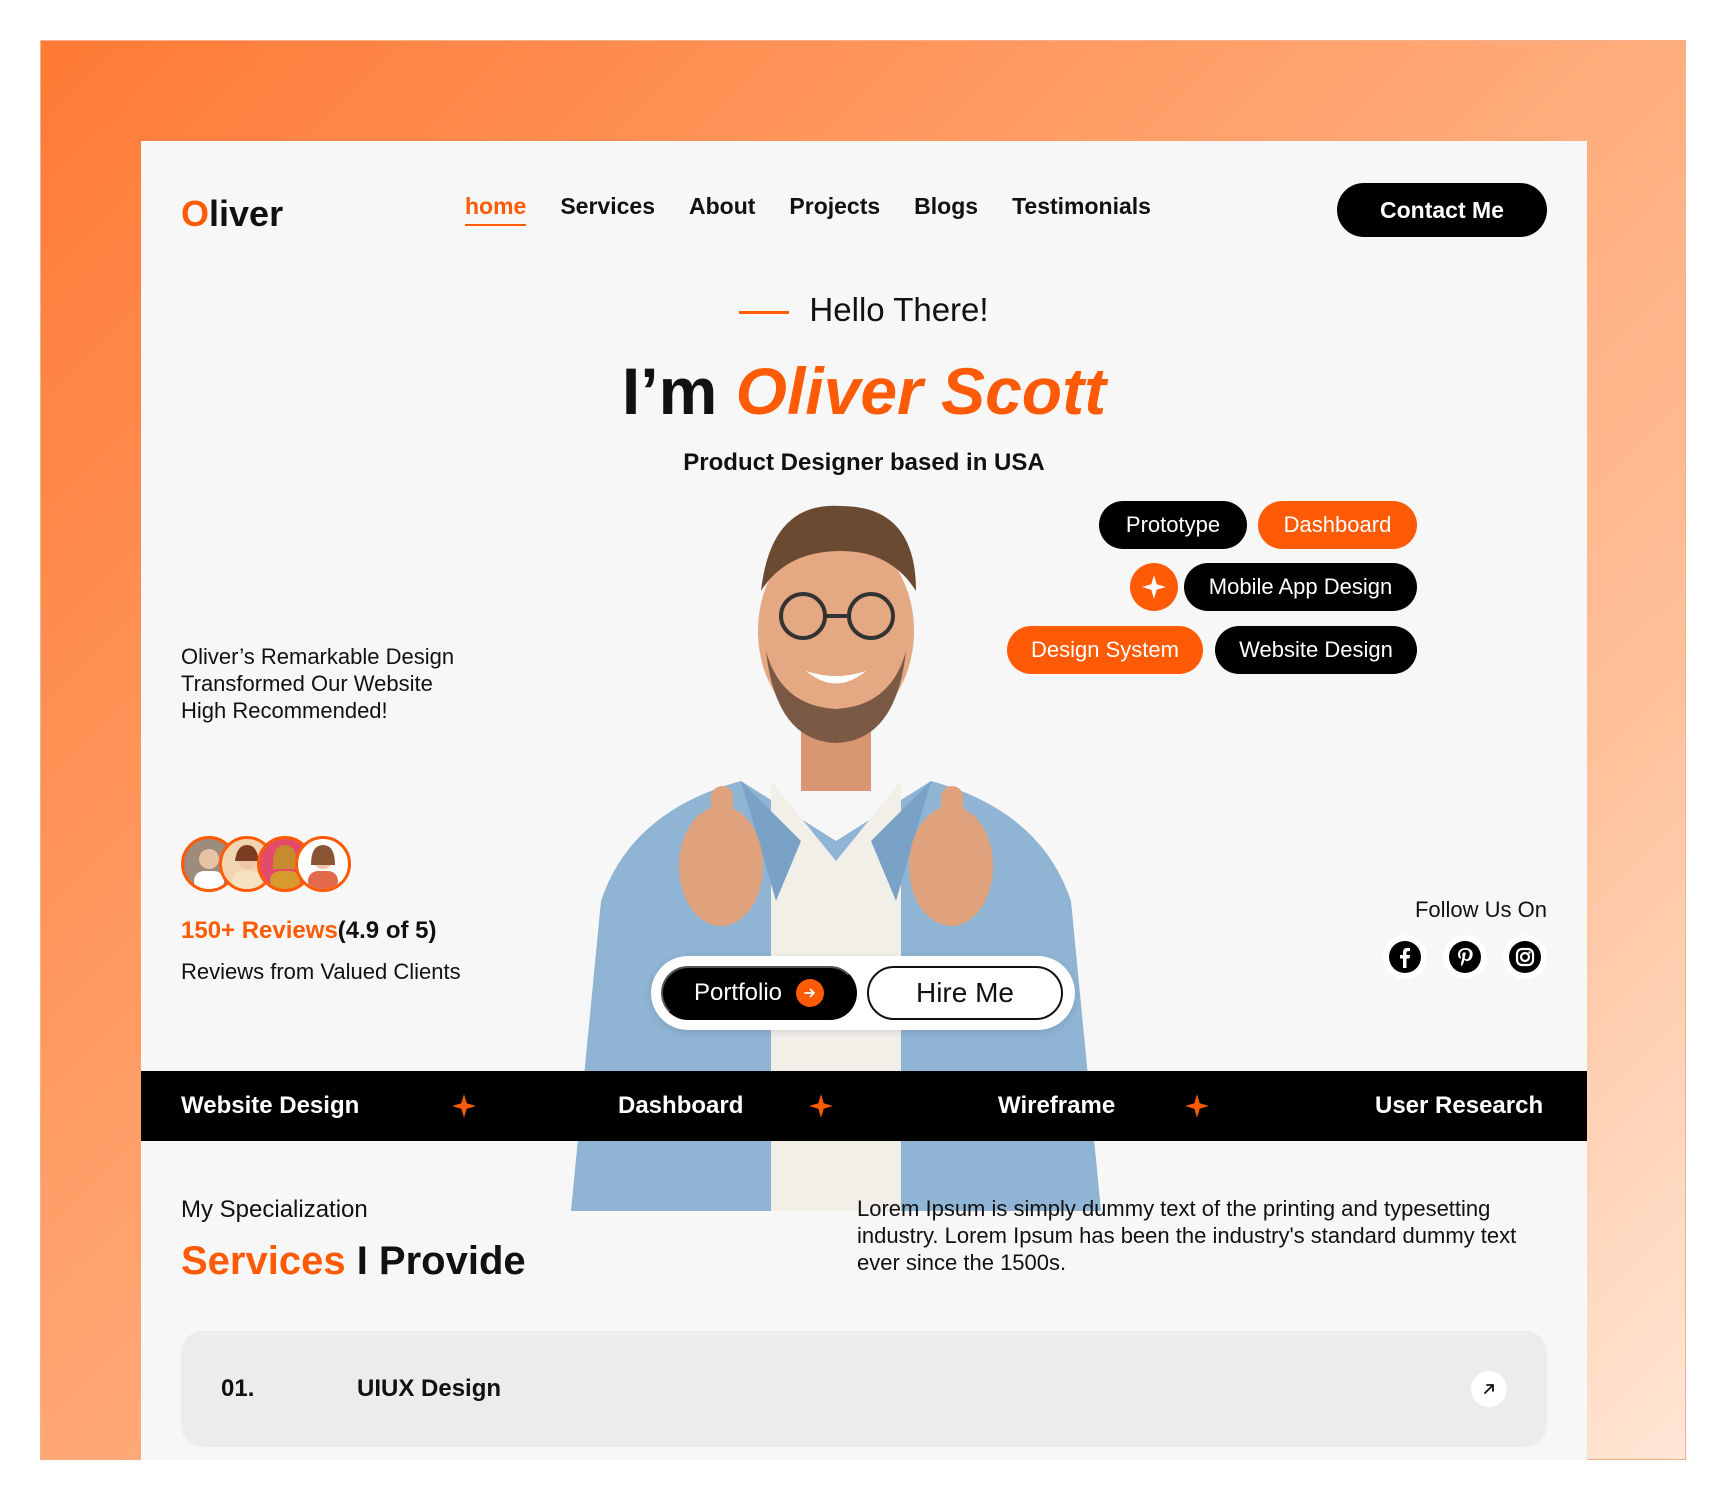 This screenshot has height=1496, width=1720. Describe the element at coordinates (863, 993) in the screenshot. I see `cta-group: Portfolio Hire Me` at that location.